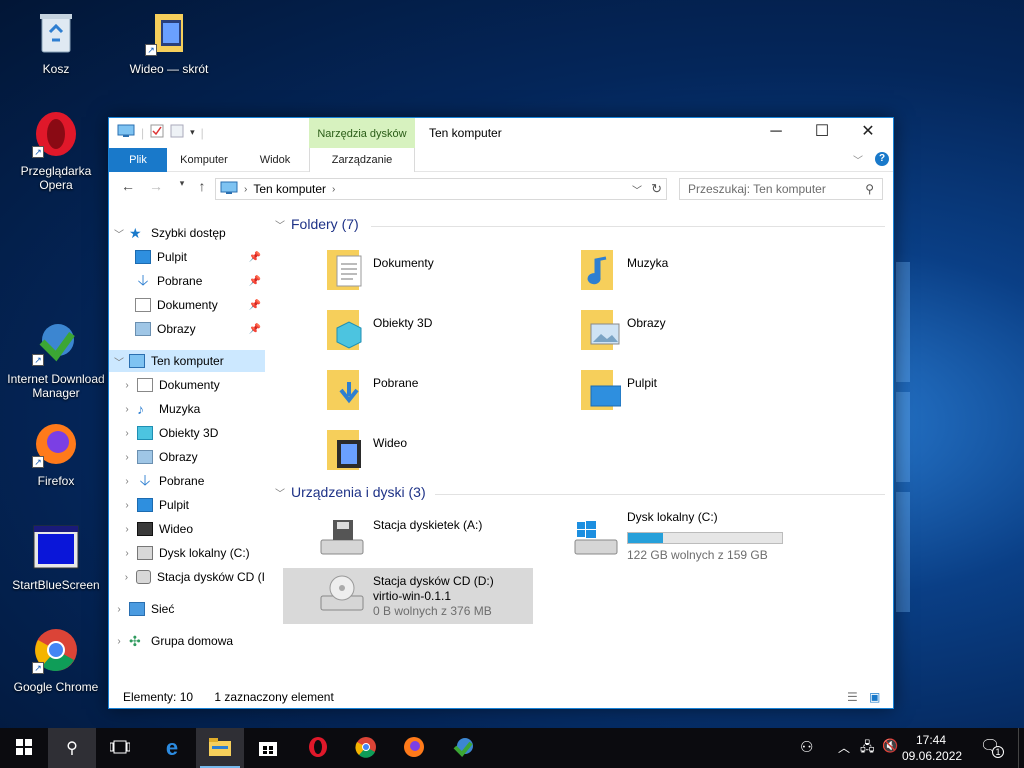 The height and width of the screenshot is (768, 1024). I want to click on nav-pc-documents: › Dokumenty, so click(187, 385).